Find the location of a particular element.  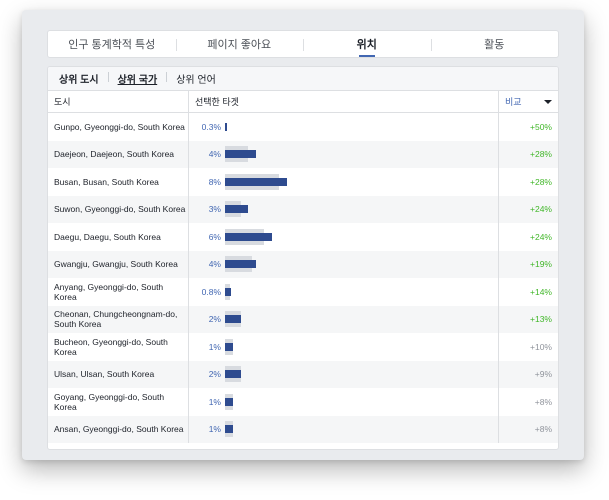

city-name: Gwangju, Gwangju, South Korea is located at coordinates (116, 264).